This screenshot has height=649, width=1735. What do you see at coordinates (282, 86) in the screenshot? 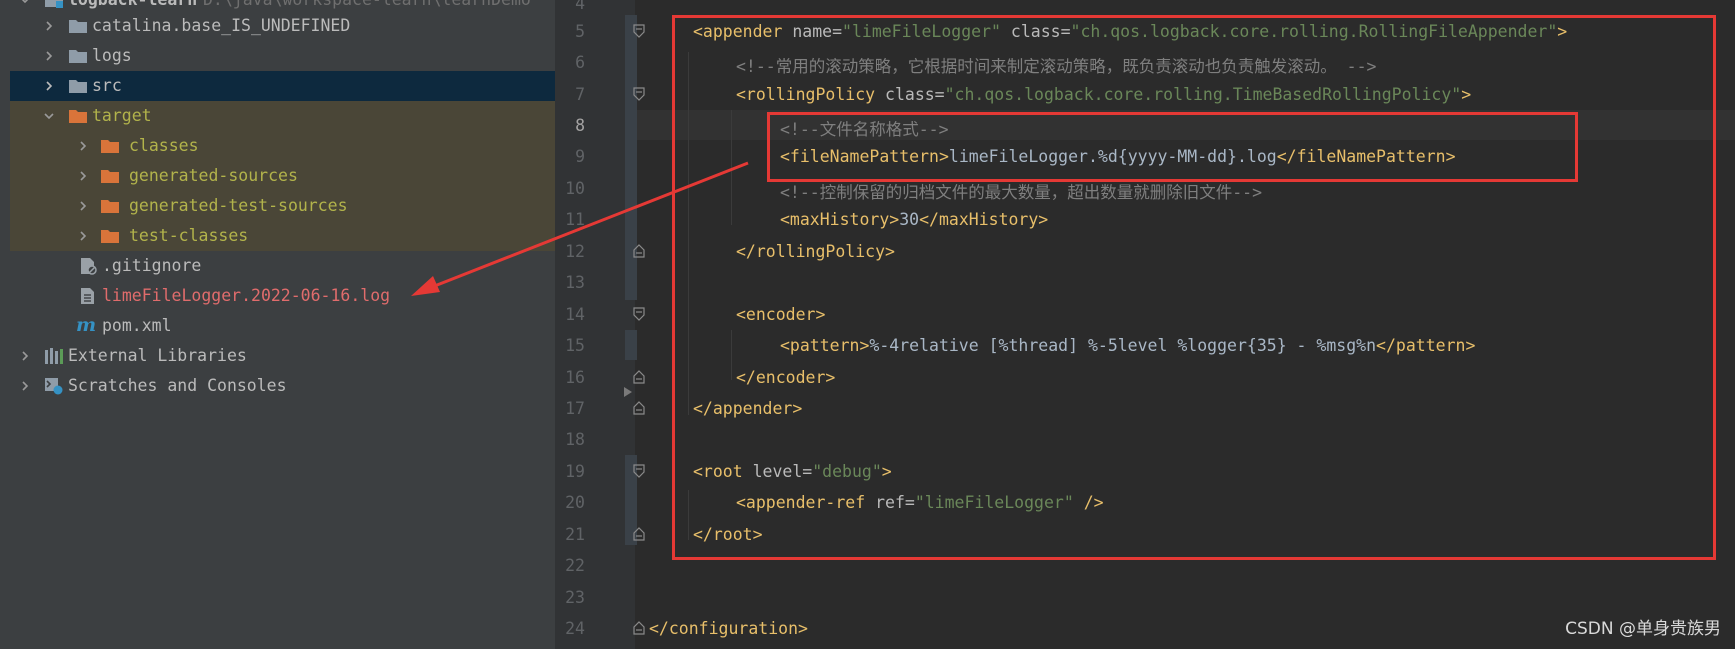
I see `tree-item-src: src` at bounding box center [282, 86].